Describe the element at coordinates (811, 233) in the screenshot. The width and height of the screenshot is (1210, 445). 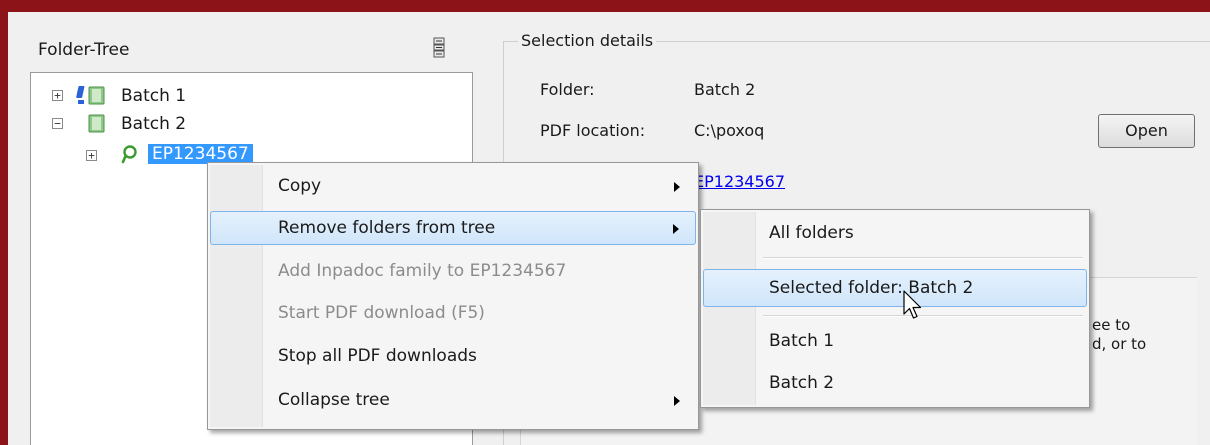
I see `submenu-item-all-folders-label: All folders` at that location.